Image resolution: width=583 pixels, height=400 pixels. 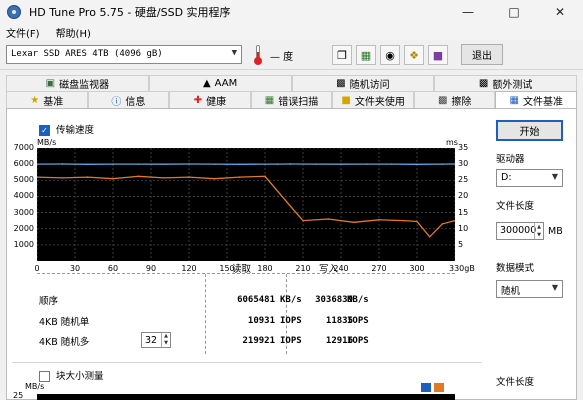 I want to click on tab-random-access: ▩ 随机访问, so click(x=363, y=83).